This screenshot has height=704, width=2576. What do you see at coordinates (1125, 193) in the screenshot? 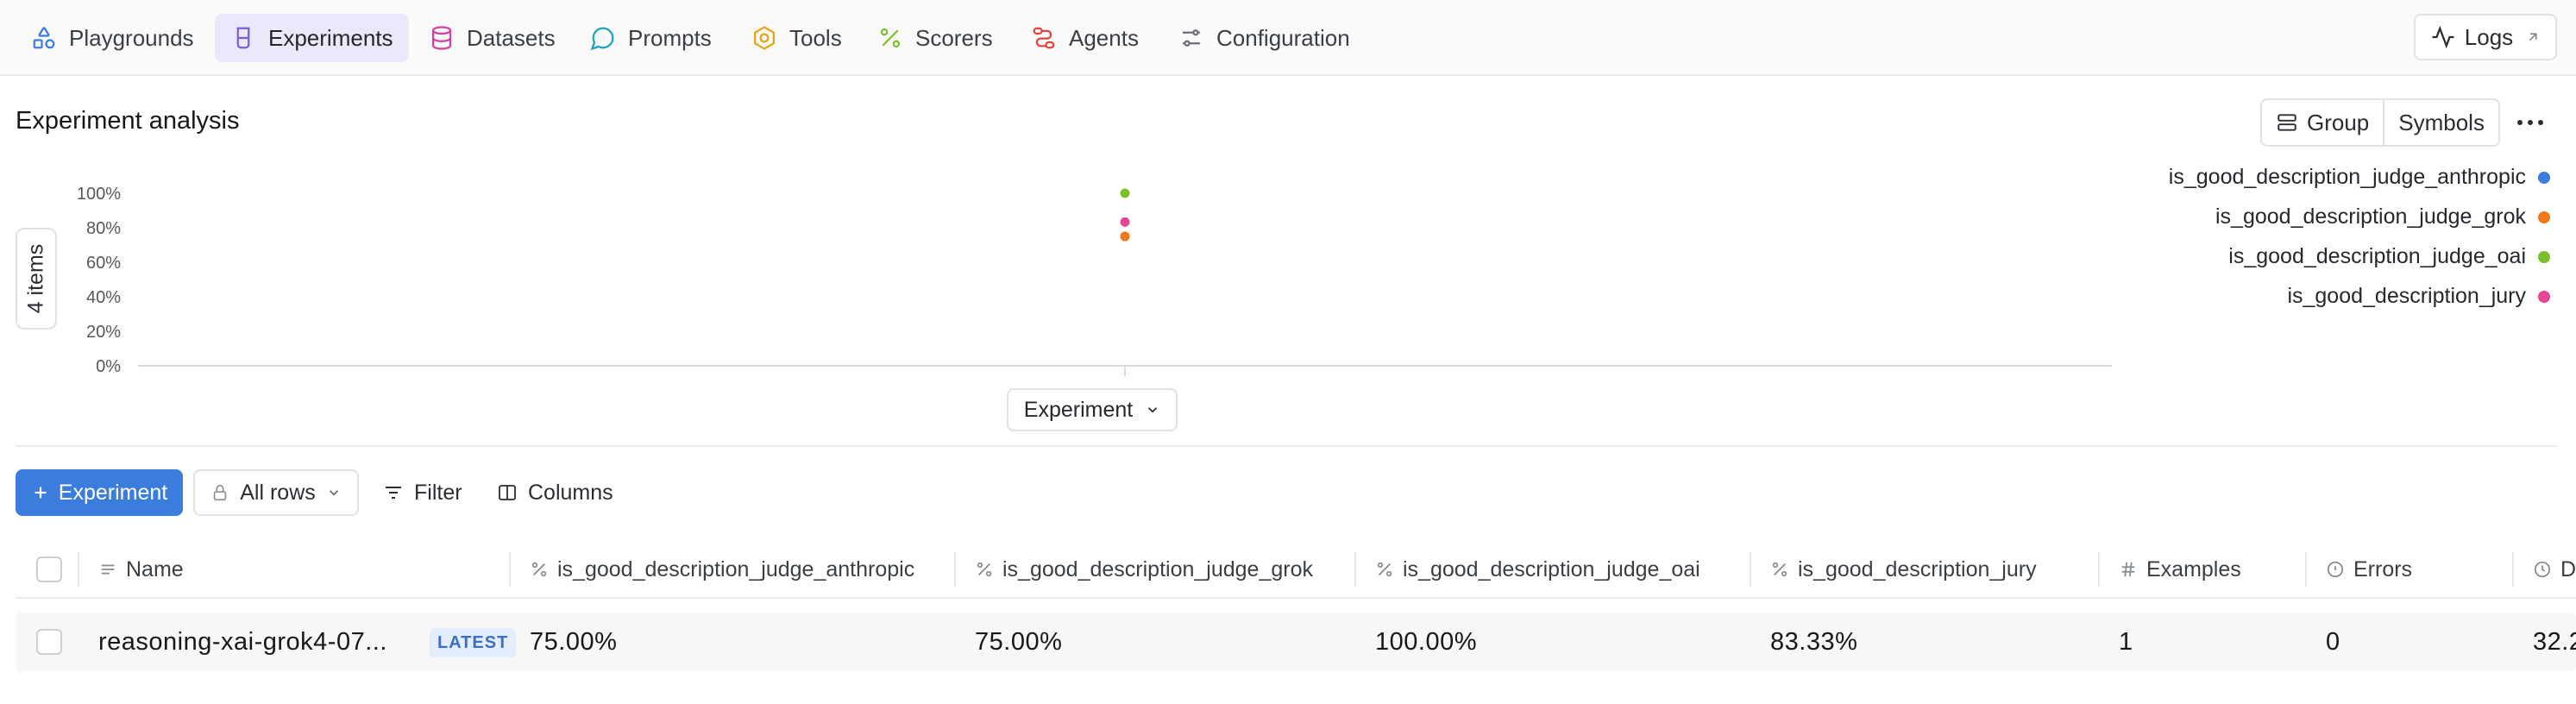
I see `data-point-is_good_description_judge_oai` at bounding box center [1125, 193].